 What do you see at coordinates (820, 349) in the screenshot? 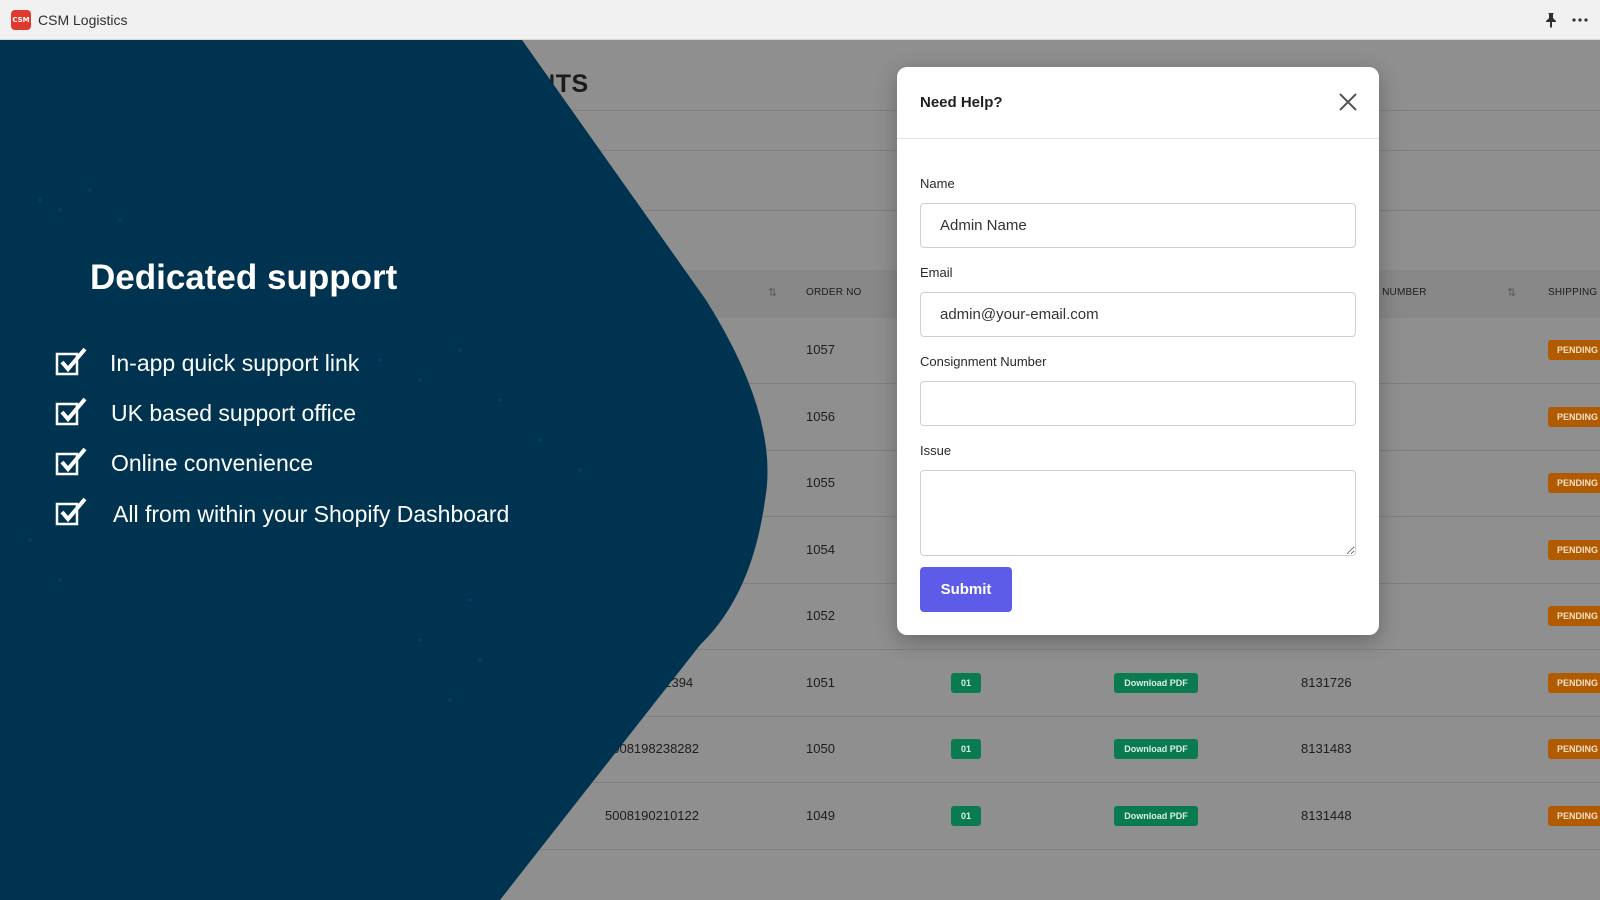
I see `order-number: 1057` at bounding box center [820, 349].